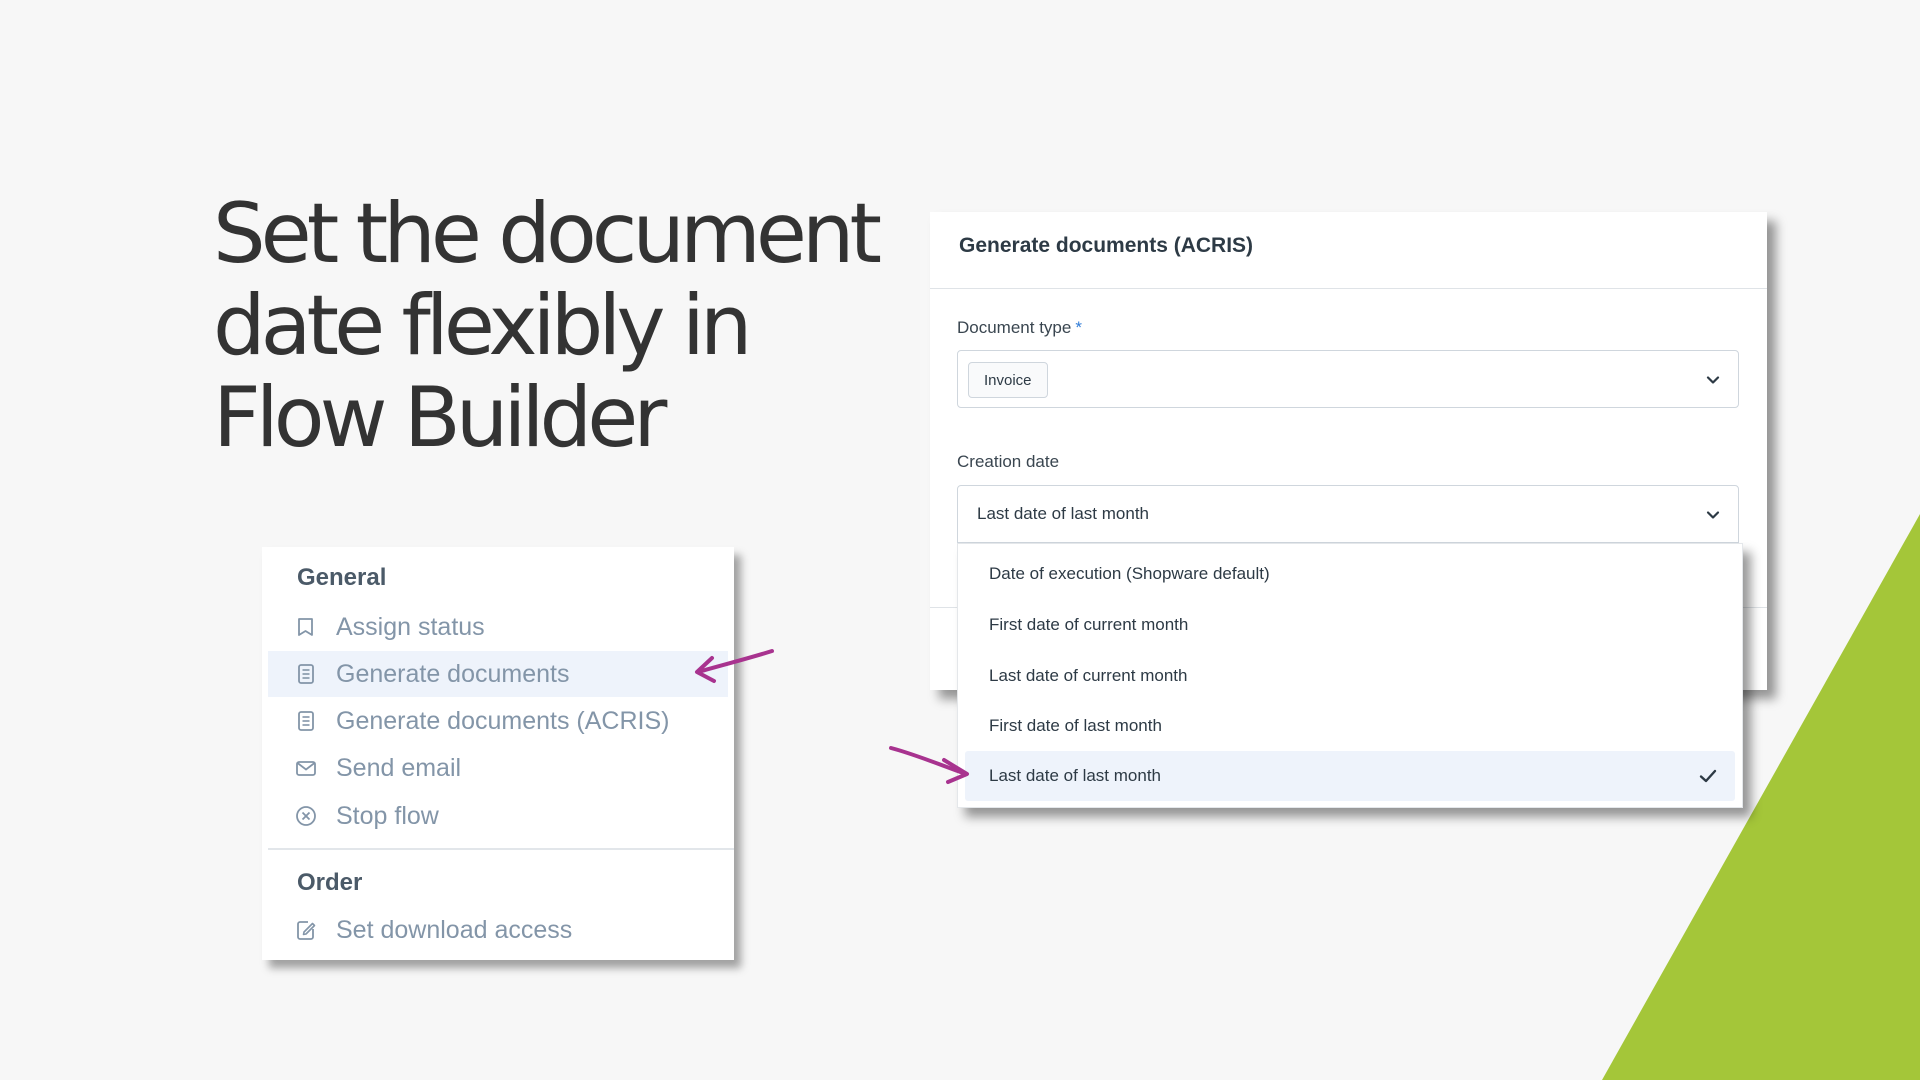 The image size is (1920, 1080). What do you see at coordinates (1350, 625) in the screenshot?
I see `dropdown-option: First date of current month` at bounding box center [1350, 625].